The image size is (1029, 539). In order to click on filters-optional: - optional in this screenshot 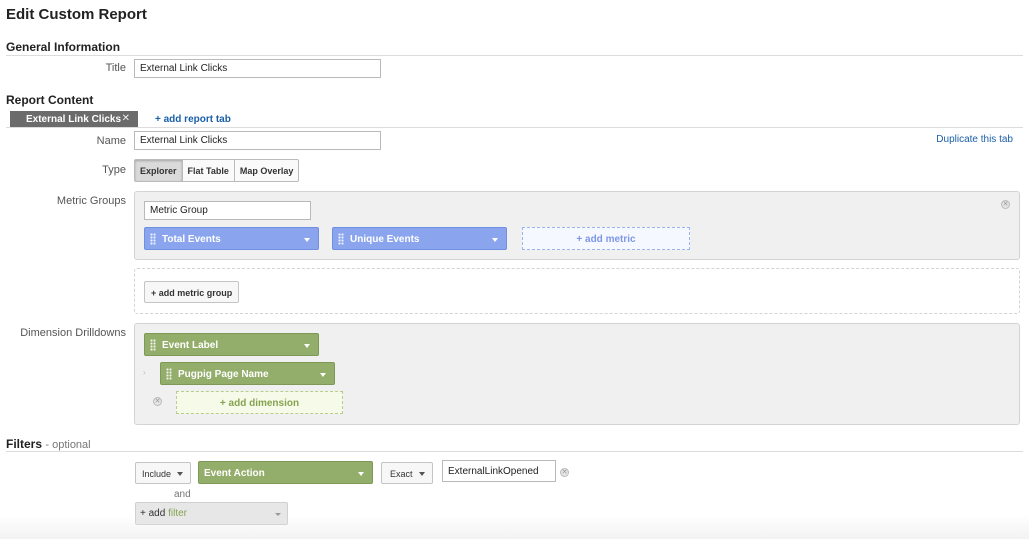, I will do `click(68, 445)`.